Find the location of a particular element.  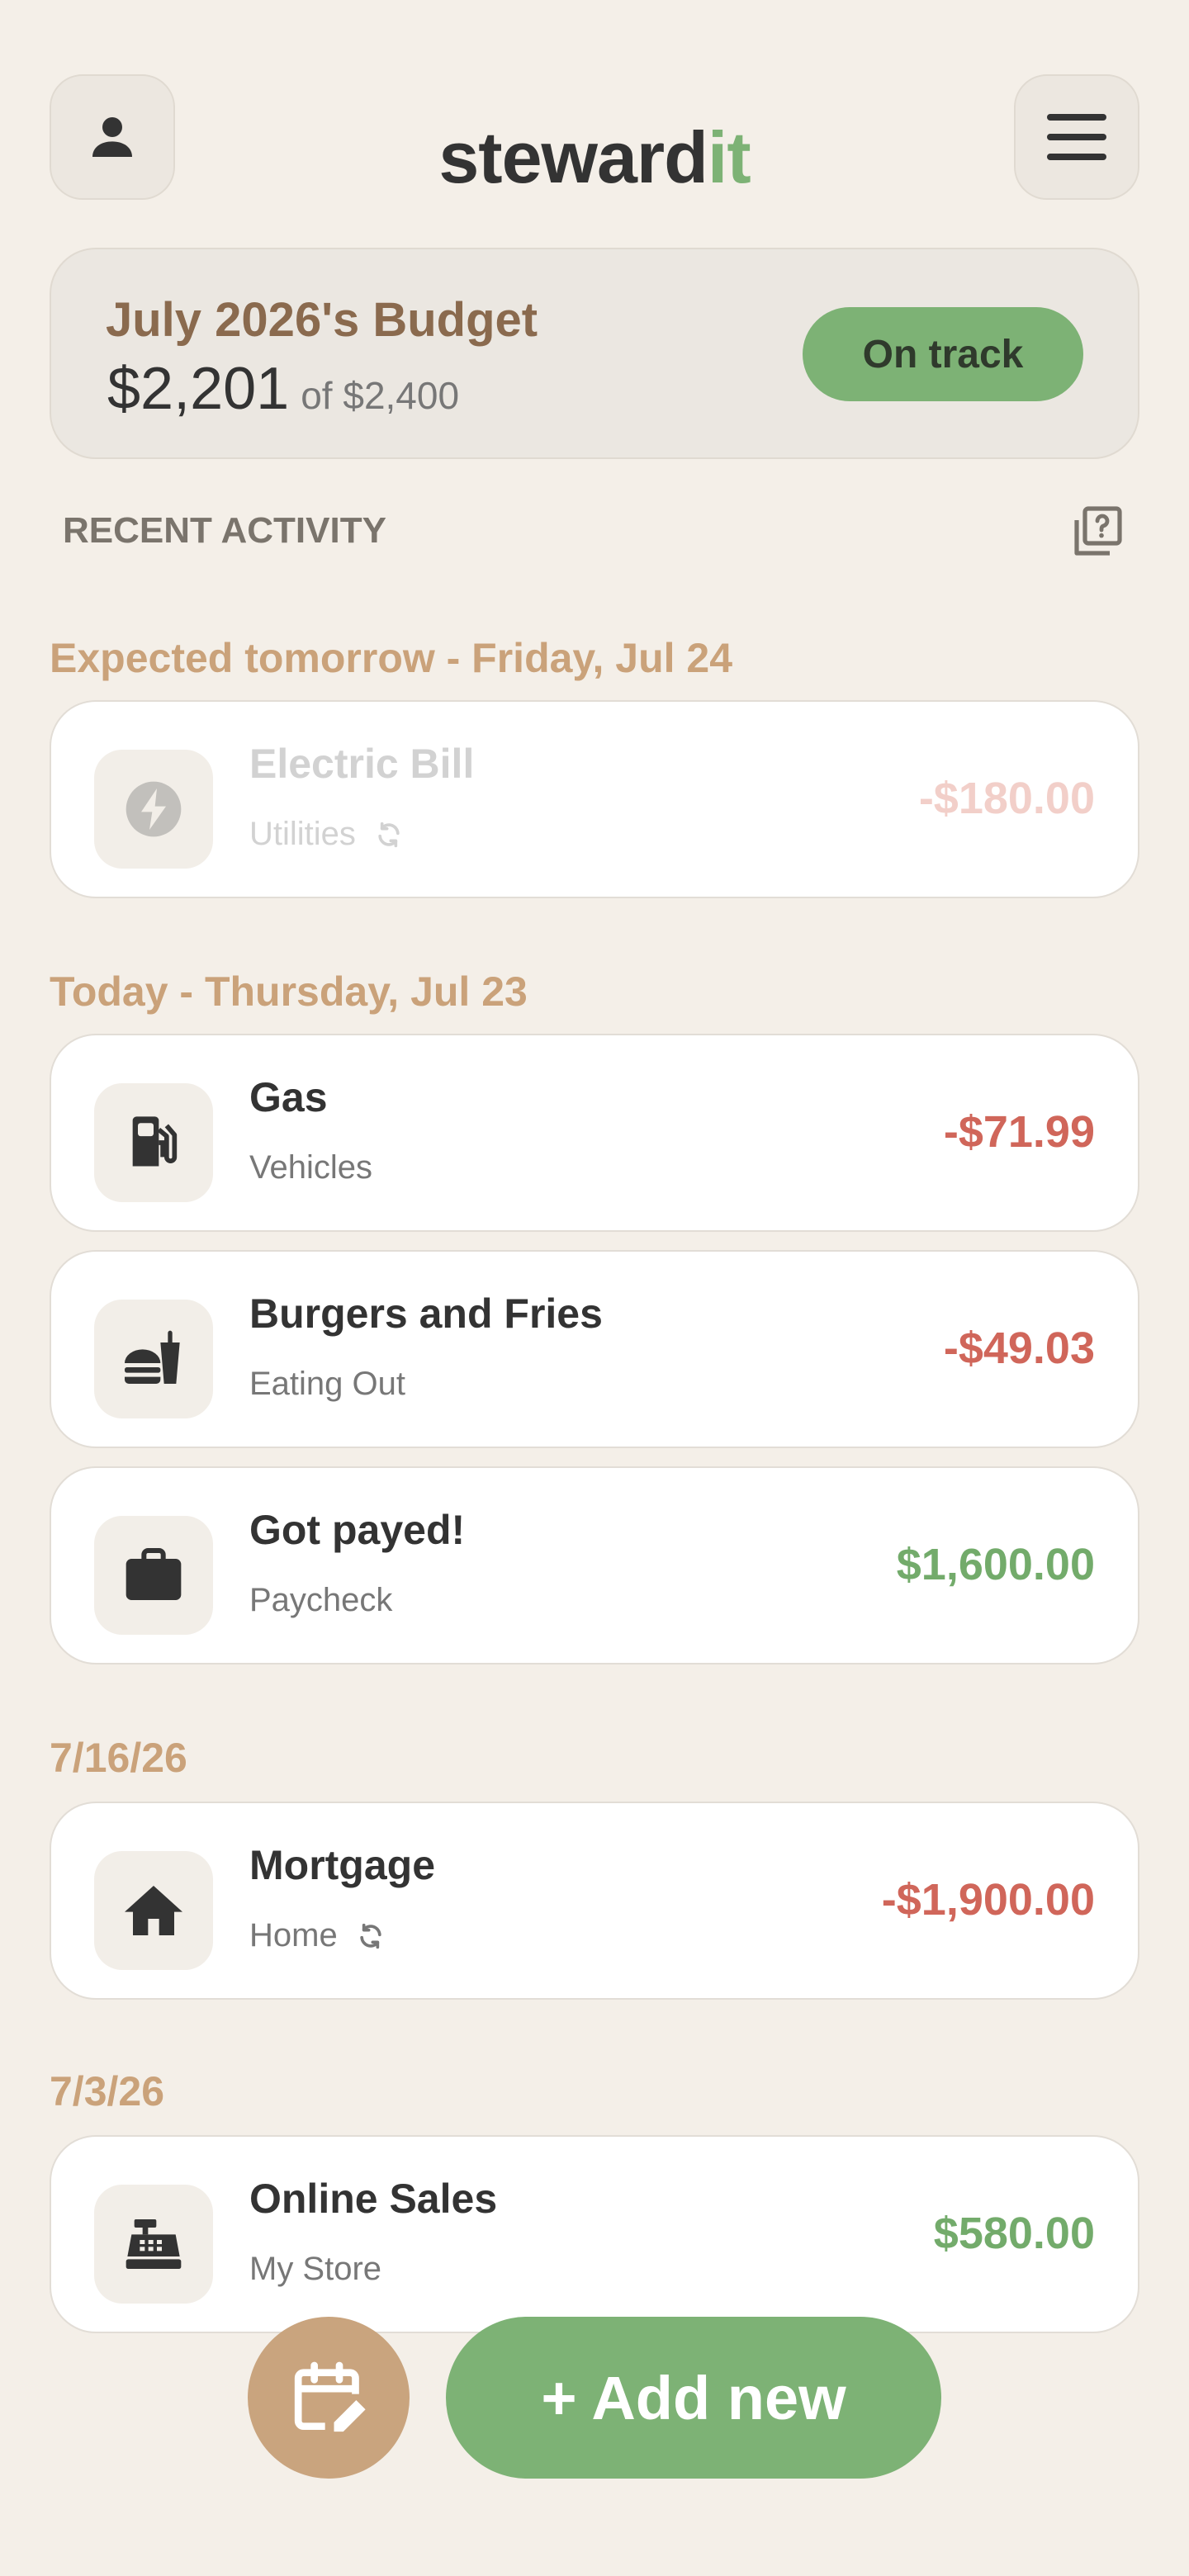

transaction-category: Vehicles is located at coordinates (310, 1167).